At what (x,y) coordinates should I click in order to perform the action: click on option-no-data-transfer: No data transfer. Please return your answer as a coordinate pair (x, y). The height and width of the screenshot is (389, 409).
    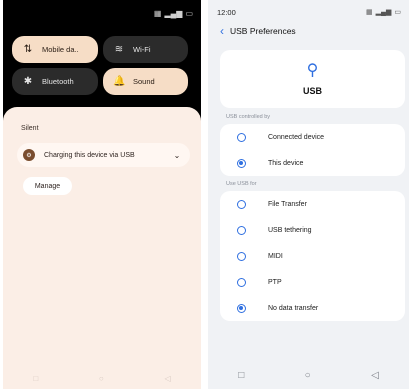
    Looking at the image, I should click on (312, 308).